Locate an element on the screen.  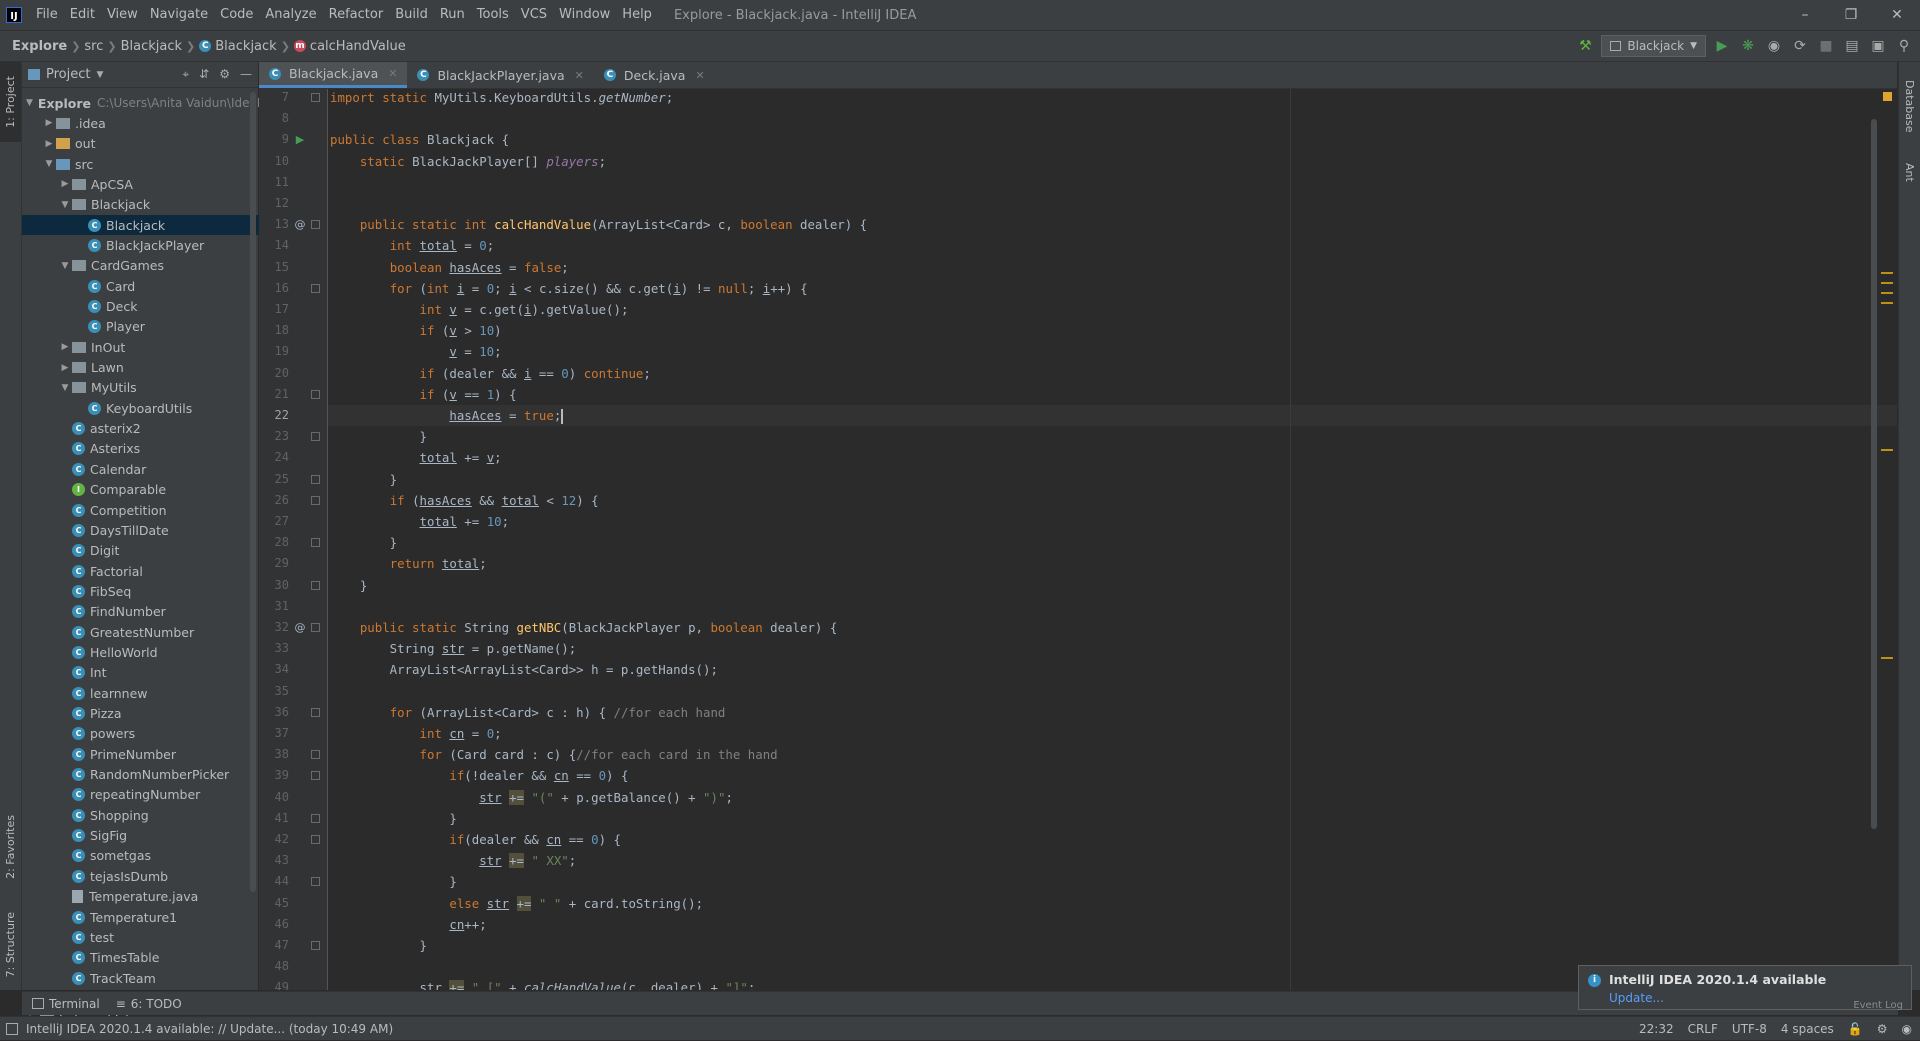
line-number: 18 is located at coordinates (274, 330).